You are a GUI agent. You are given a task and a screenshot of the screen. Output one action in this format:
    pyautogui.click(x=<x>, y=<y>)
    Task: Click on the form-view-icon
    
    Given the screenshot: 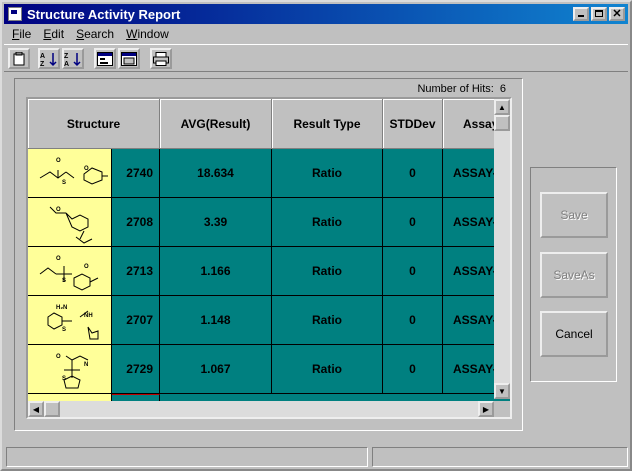 What is the action you would take?
    pyautogui.click(x=105, y=58)
    